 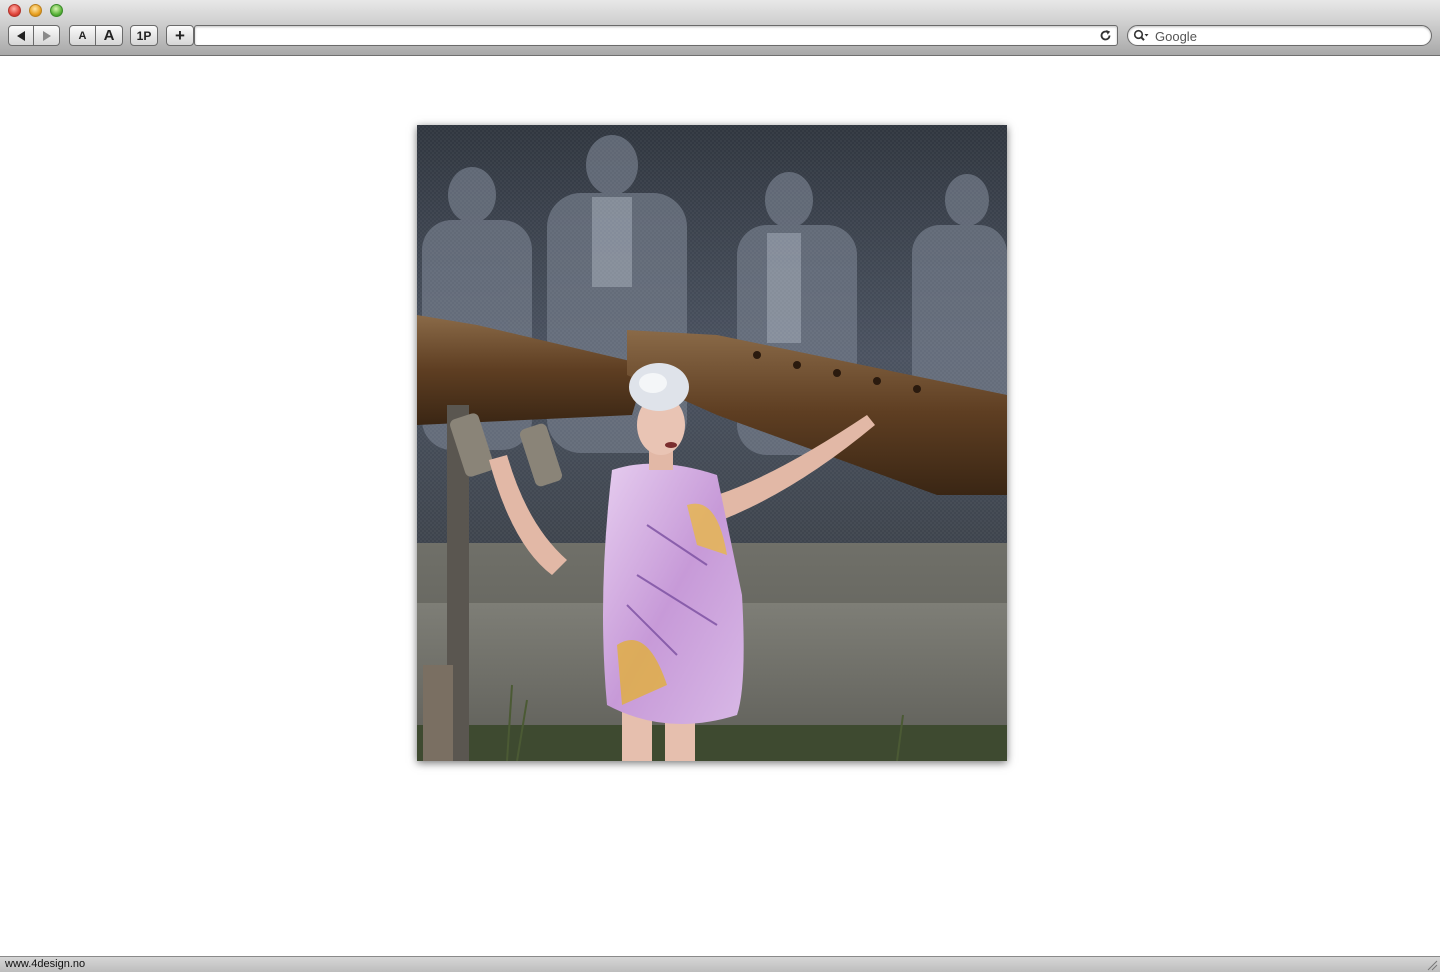 I want to click on status-bar: www.4design.no, so click(x=720, y=964).